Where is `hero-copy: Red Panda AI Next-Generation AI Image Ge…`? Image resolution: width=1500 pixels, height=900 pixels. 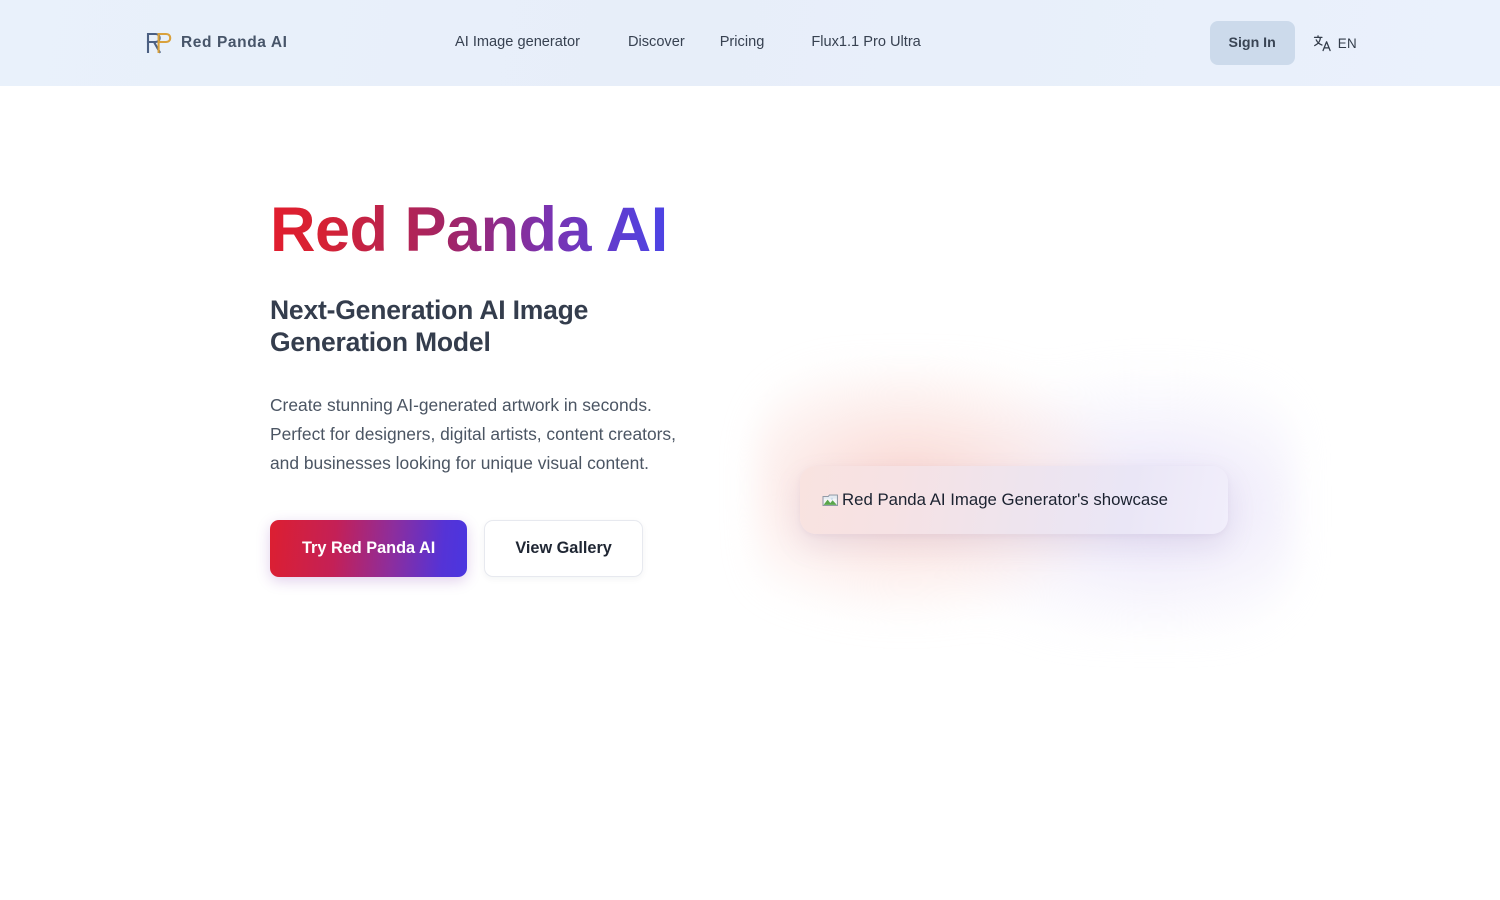 hero-copy: Red Panda AI Next-Generation AI Image Ge… is located at coordinates (490, 386).